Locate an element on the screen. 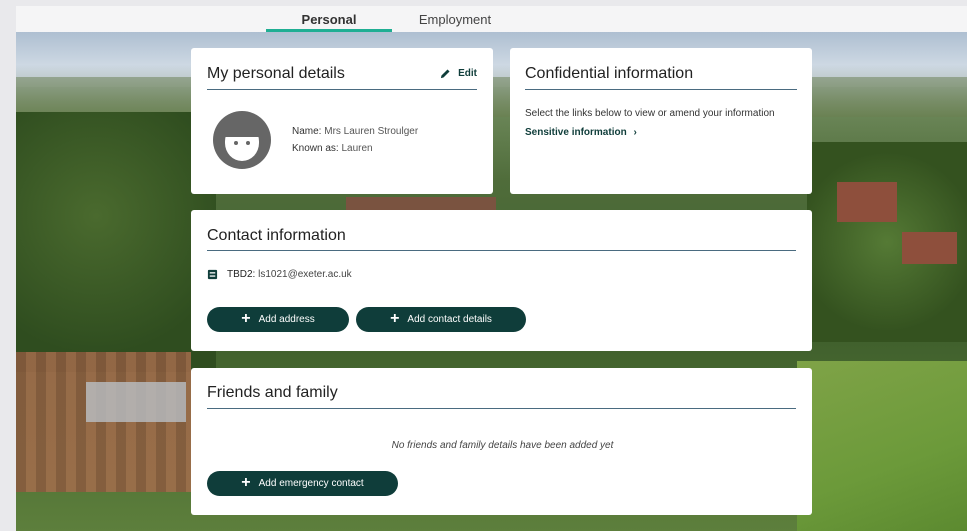 The width and height of the screenshot is (967, 531). chevron-right-icon: › is located at coordinates (635, 132).